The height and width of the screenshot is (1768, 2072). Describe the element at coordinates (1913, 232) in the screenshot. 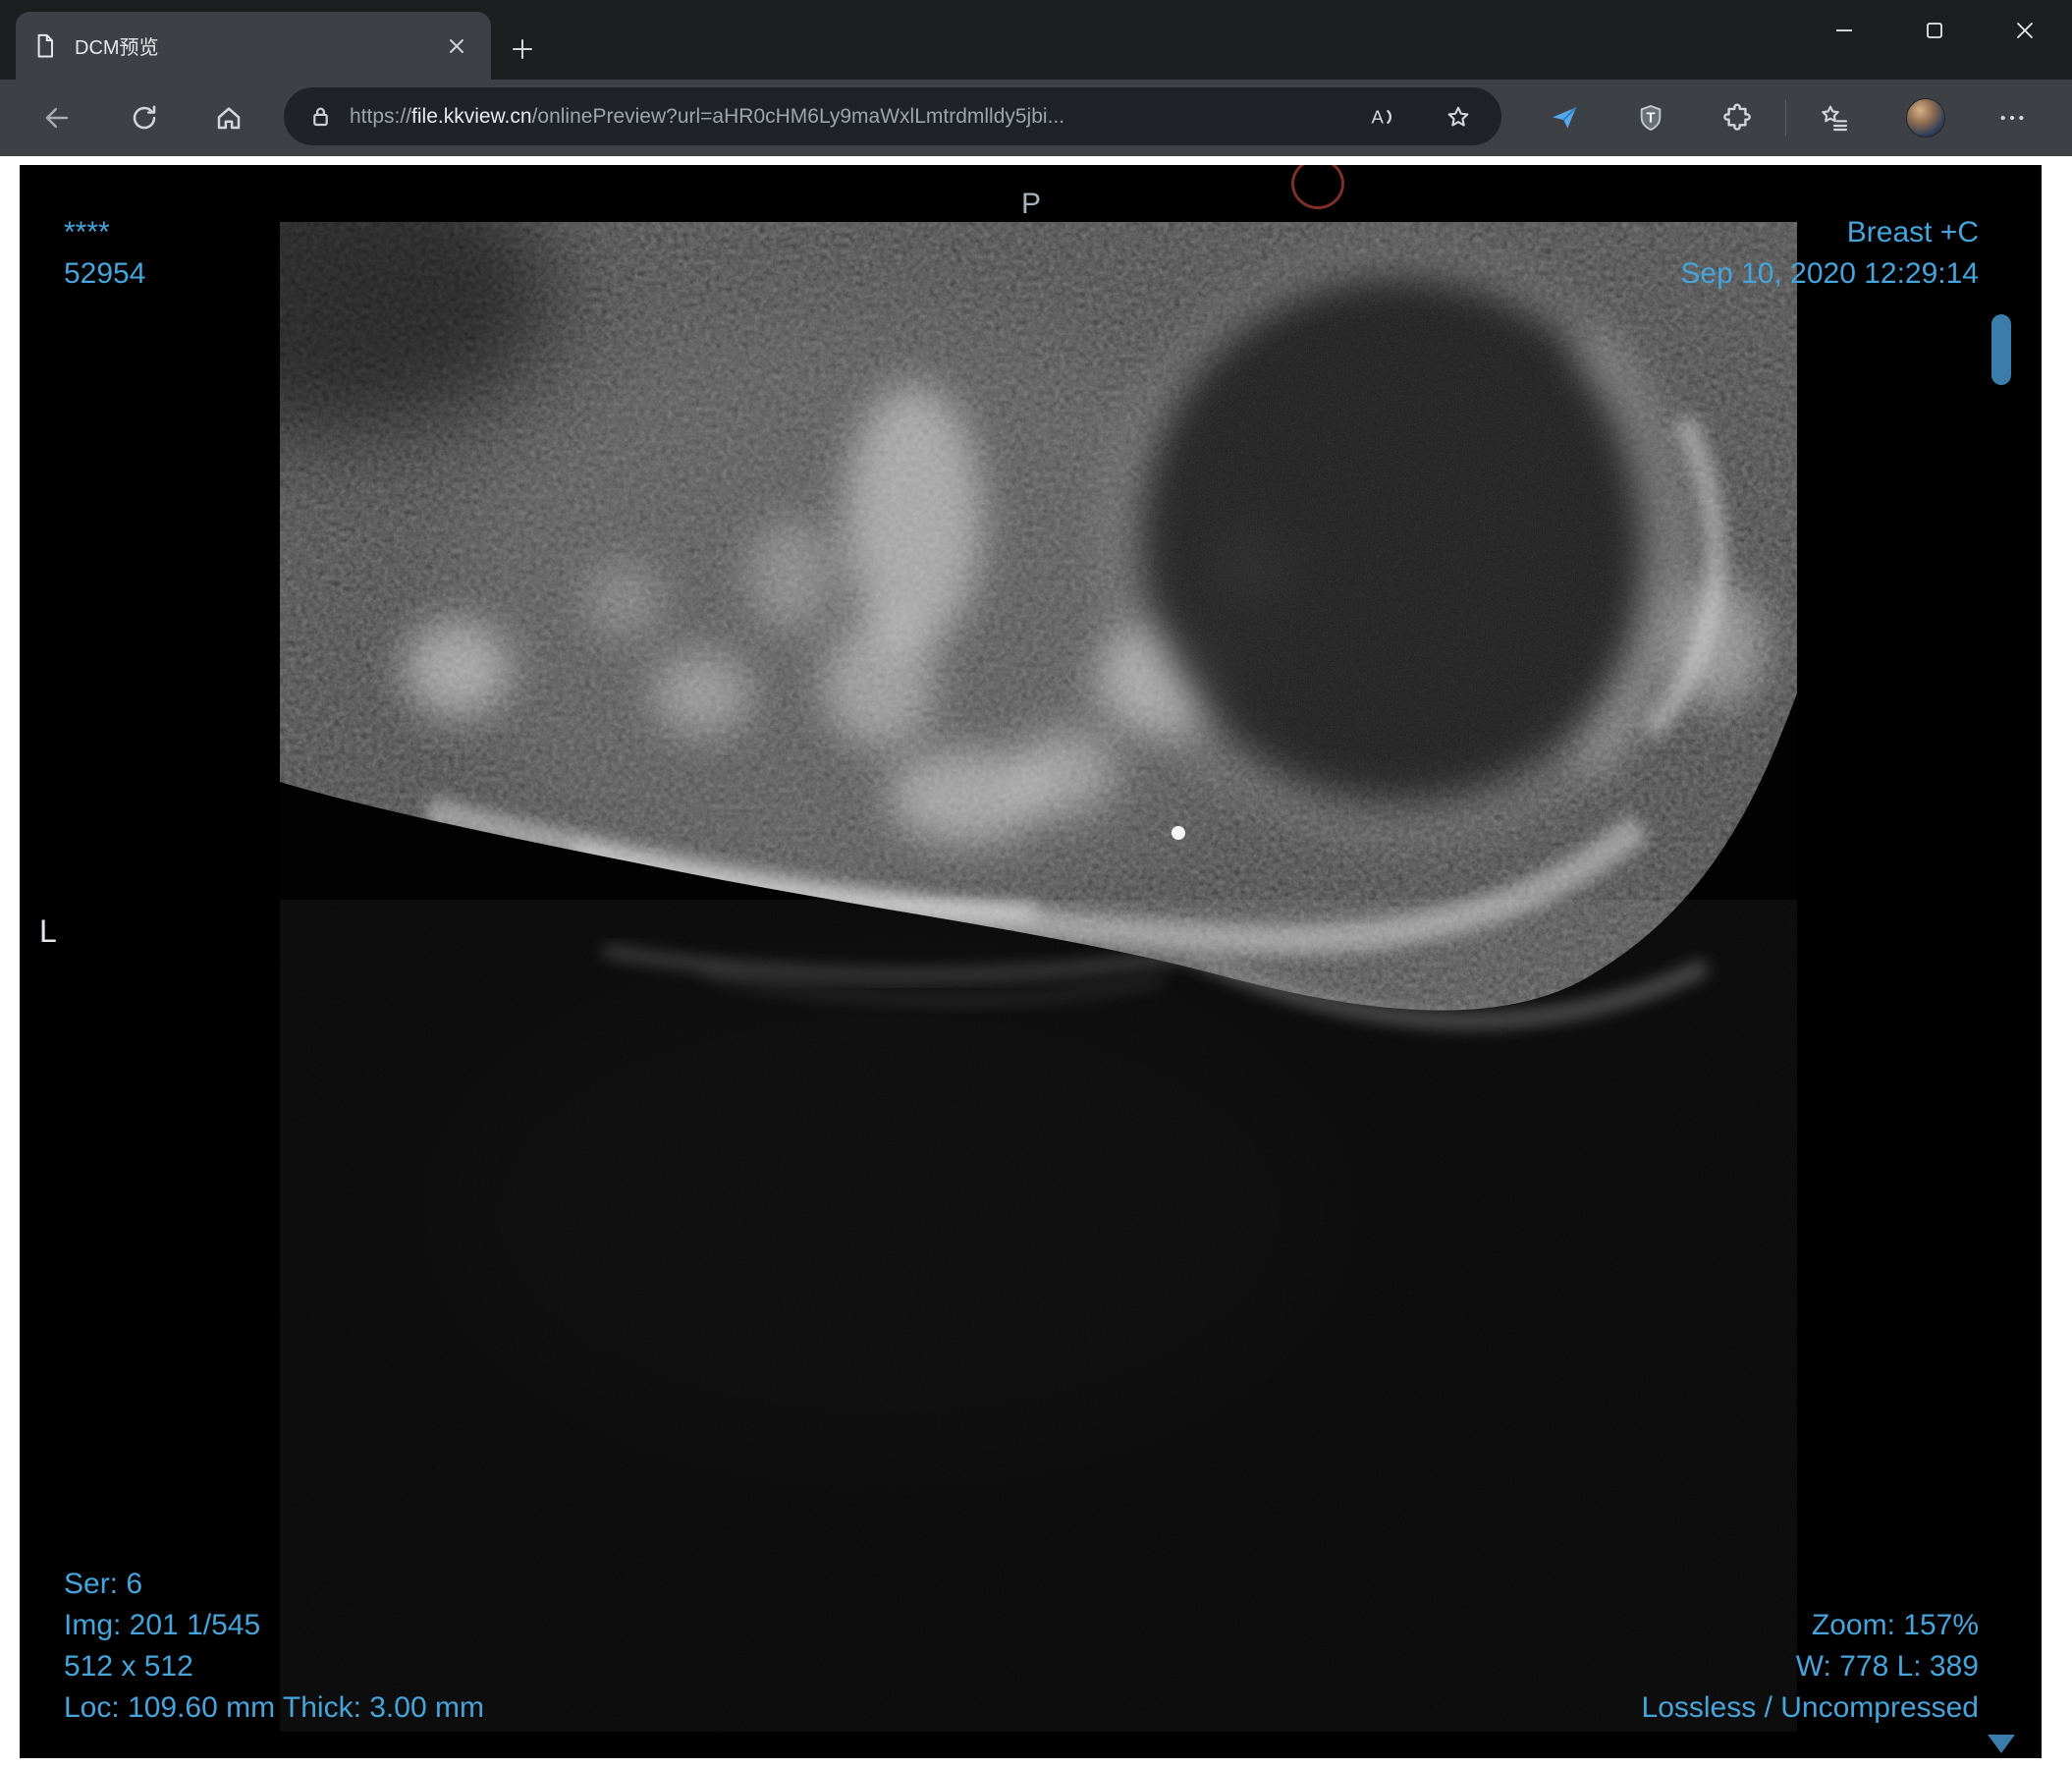

I see `study-description: Breast +C` at that location.